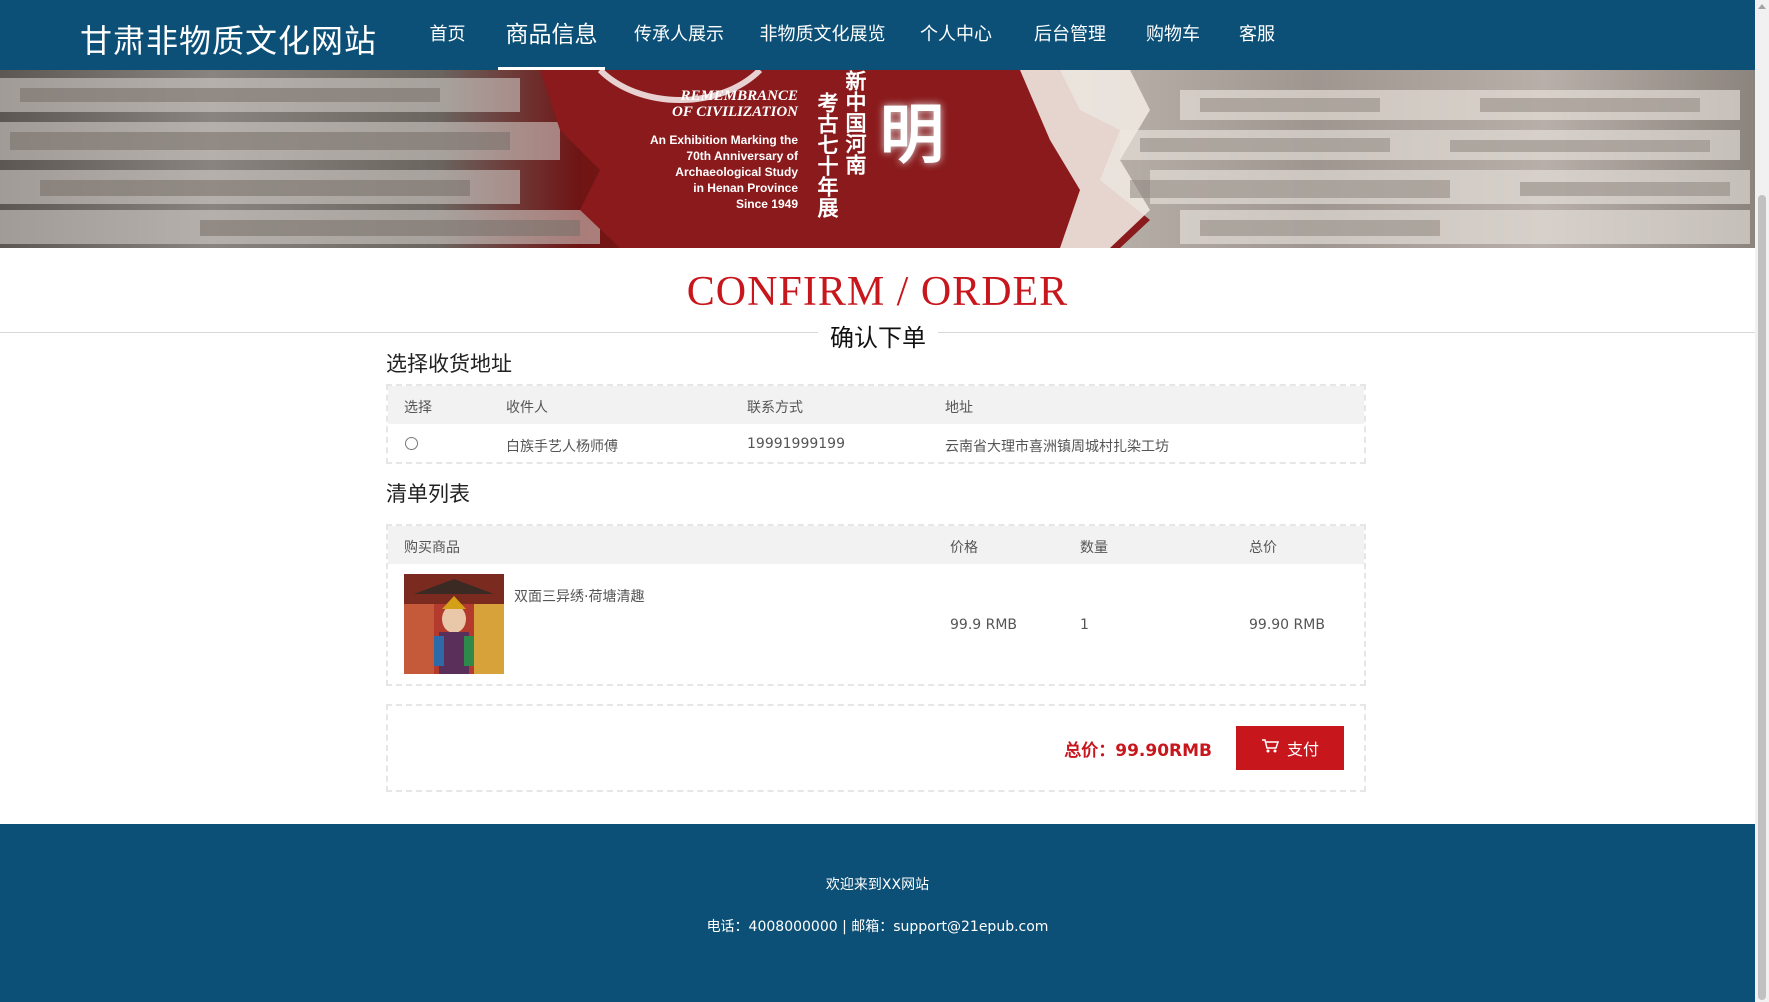  What do you see at coordinates (1094, 548) in the screenshot?
I see `col-qty: 数量` at bounding box center [1094, 548].